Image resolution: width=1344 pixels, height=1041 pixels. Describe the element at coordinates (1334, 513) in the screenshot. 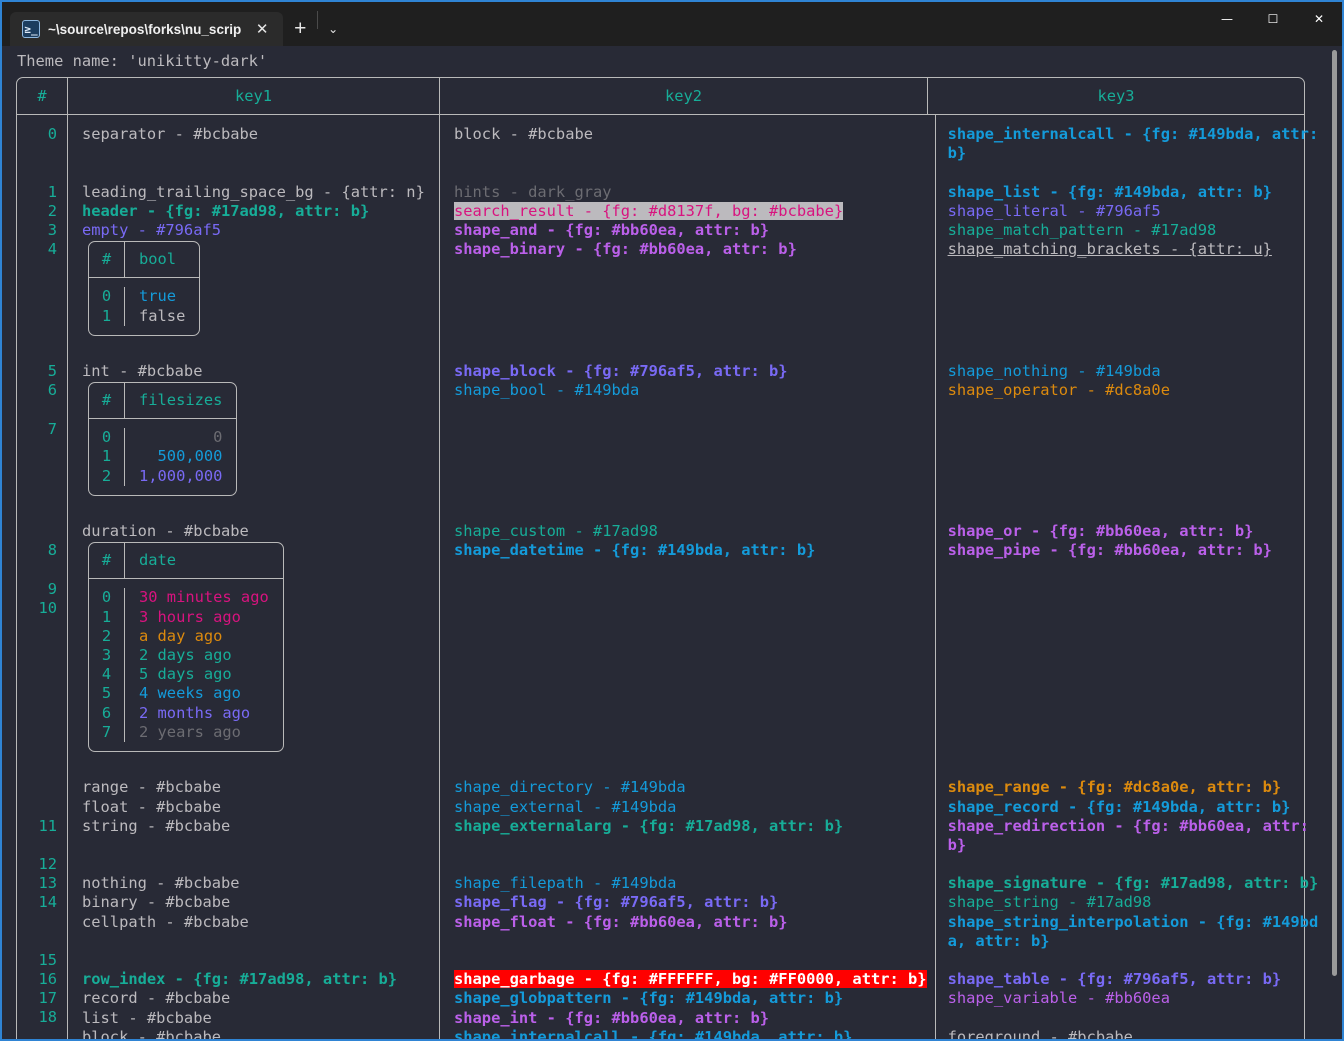

I see `scrollbar` at that location.